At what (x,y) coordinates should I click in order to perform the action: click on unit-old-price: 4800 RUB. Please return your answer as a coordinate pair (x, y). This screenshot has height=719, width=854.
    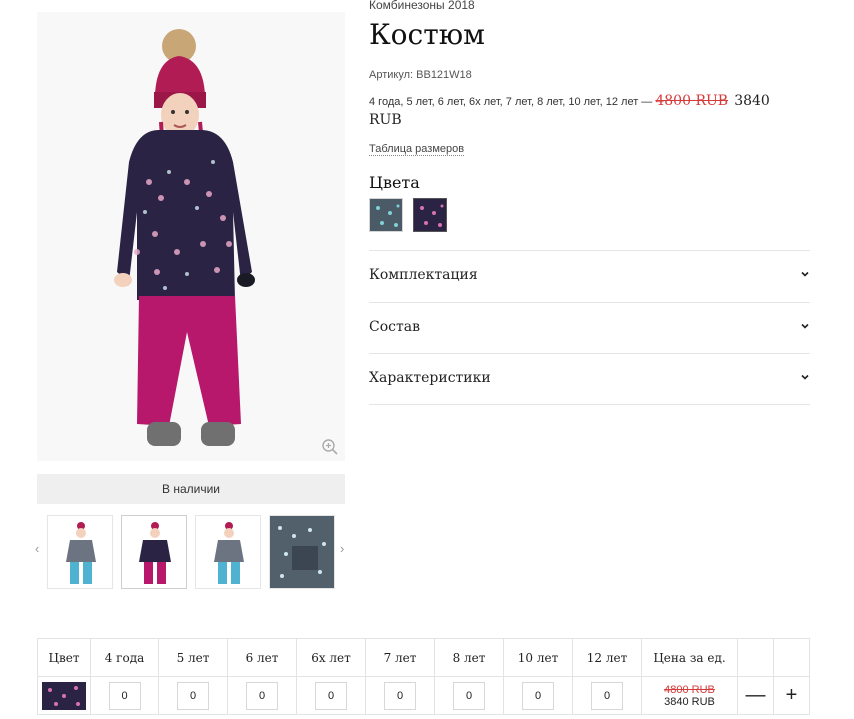
    Looking at the image, I should click on (689, 689).